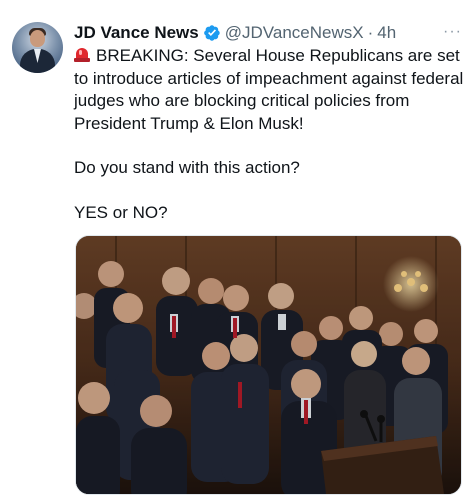 The image size is (472, 500). I want to click on tweet-header: JD Vance News @JDVanceNewsX · 4h ···, so click(268, 33).